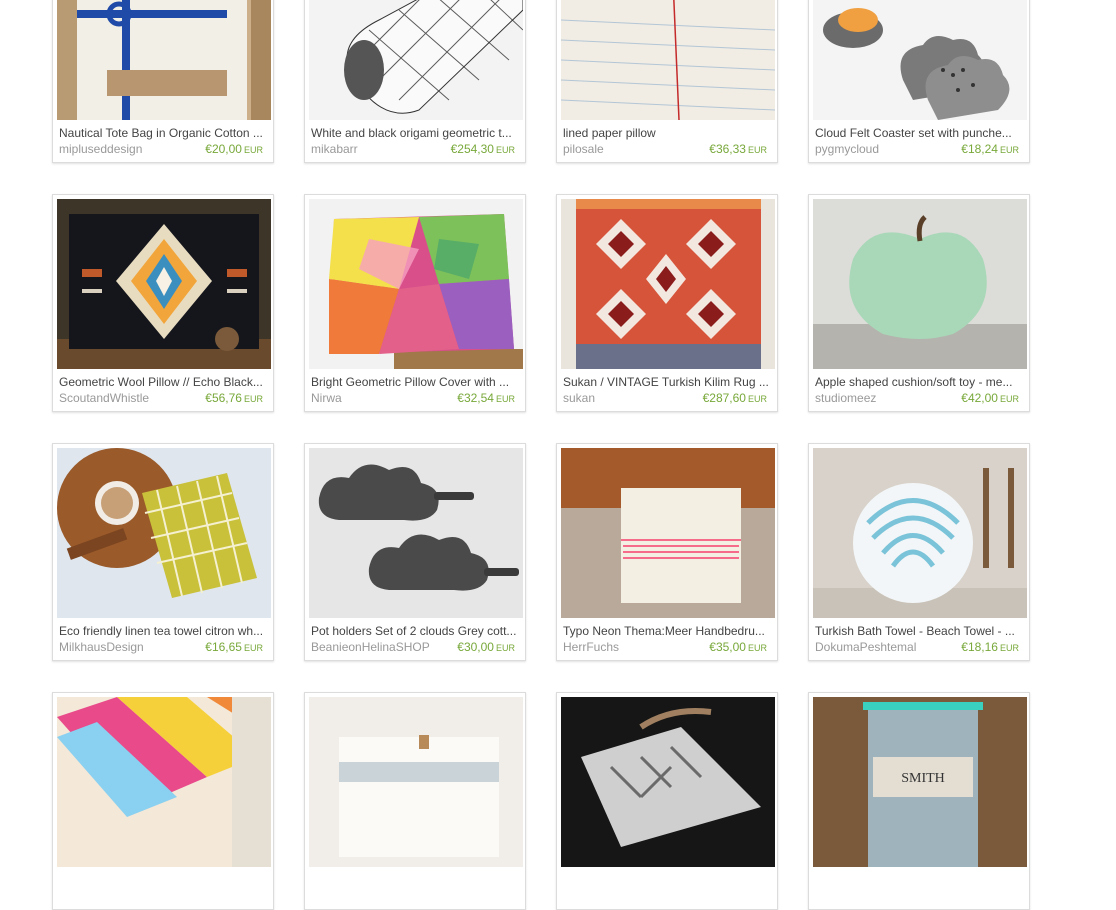  I want to click on colorful-fabric-image, so click(164, 782).